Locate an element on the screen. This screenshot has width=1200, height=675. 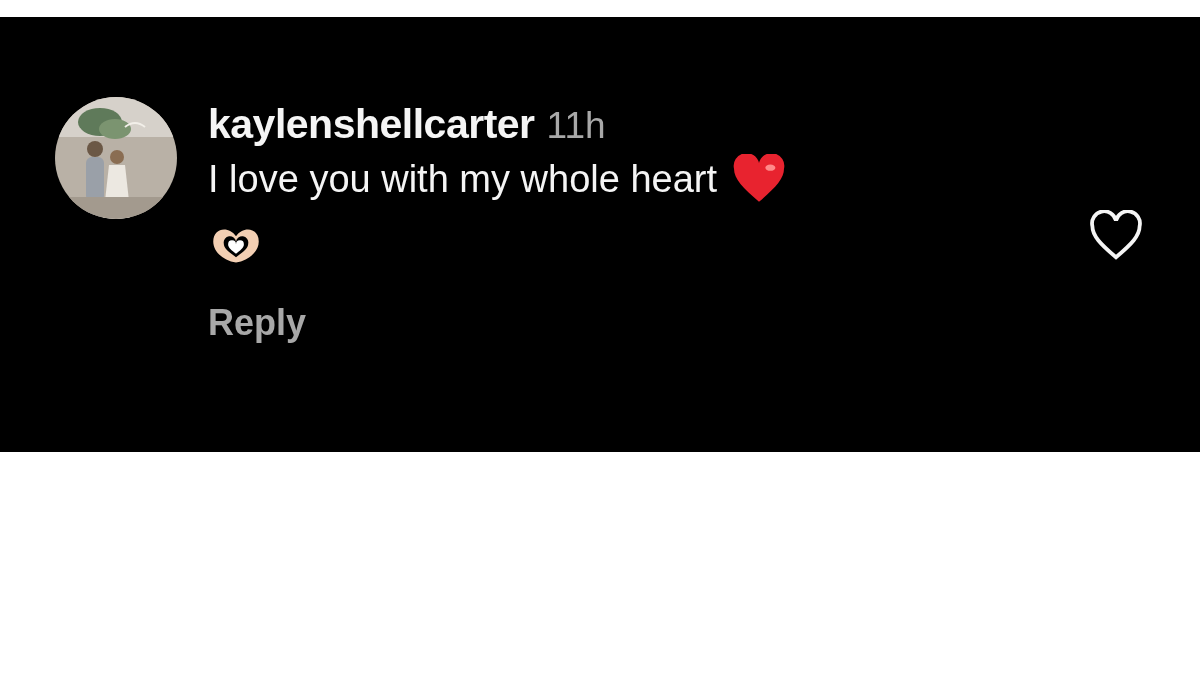
reply-button: Reply is located at coordinates (257, 323).